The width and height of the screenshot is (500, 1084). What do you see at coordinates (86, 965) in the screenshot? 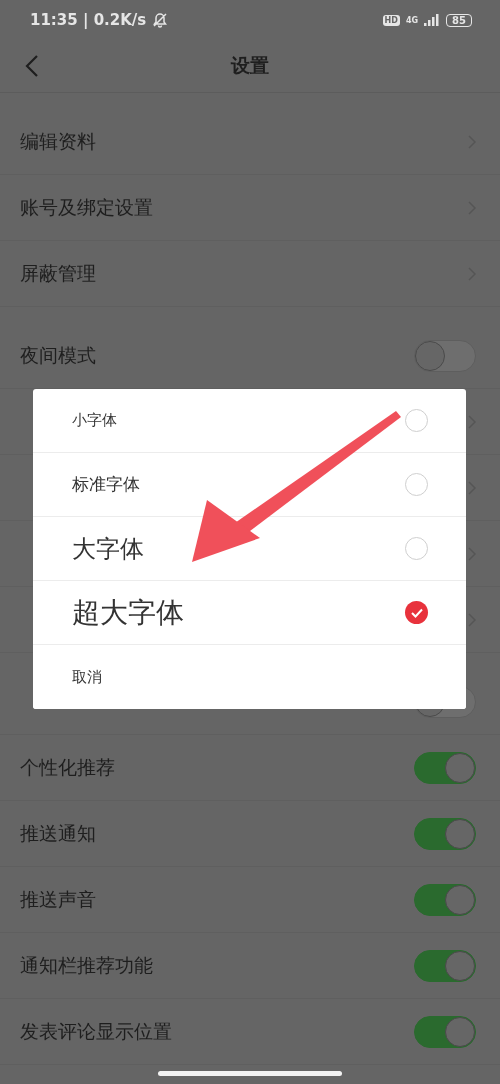
I see `setting-label: 通知栏推荐功能` at bounding box center [86, 965].